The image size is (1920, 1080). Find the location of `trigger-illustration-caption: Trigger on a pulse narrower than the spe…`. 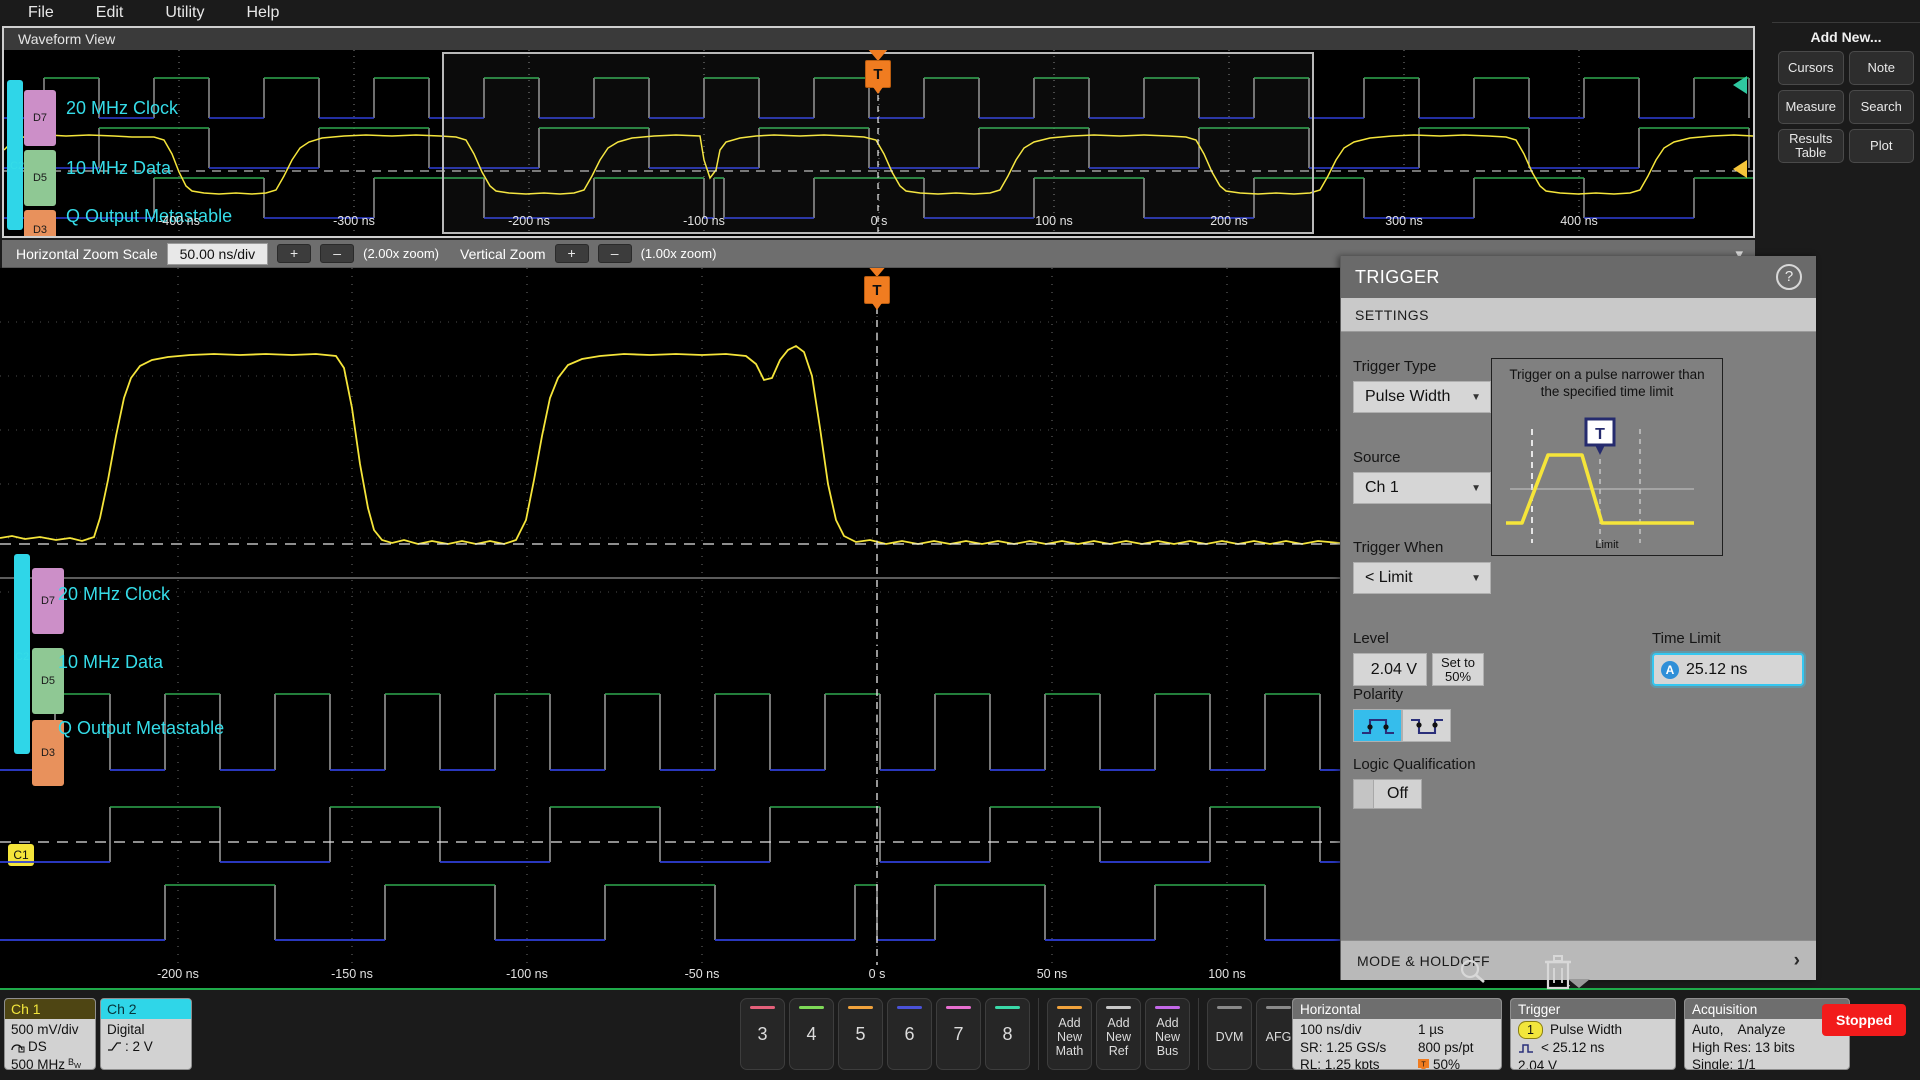

trigger-illustration-caption: Trigger on a pulse narrower than the spe… is located at coordinates (1607, 383).